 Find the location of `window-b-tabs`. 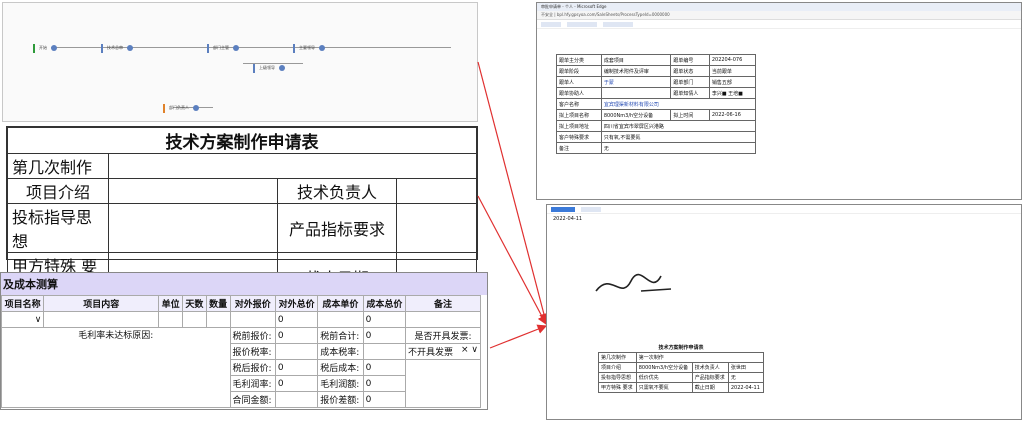

window-b-tabs is located at coordinates (784, 209).